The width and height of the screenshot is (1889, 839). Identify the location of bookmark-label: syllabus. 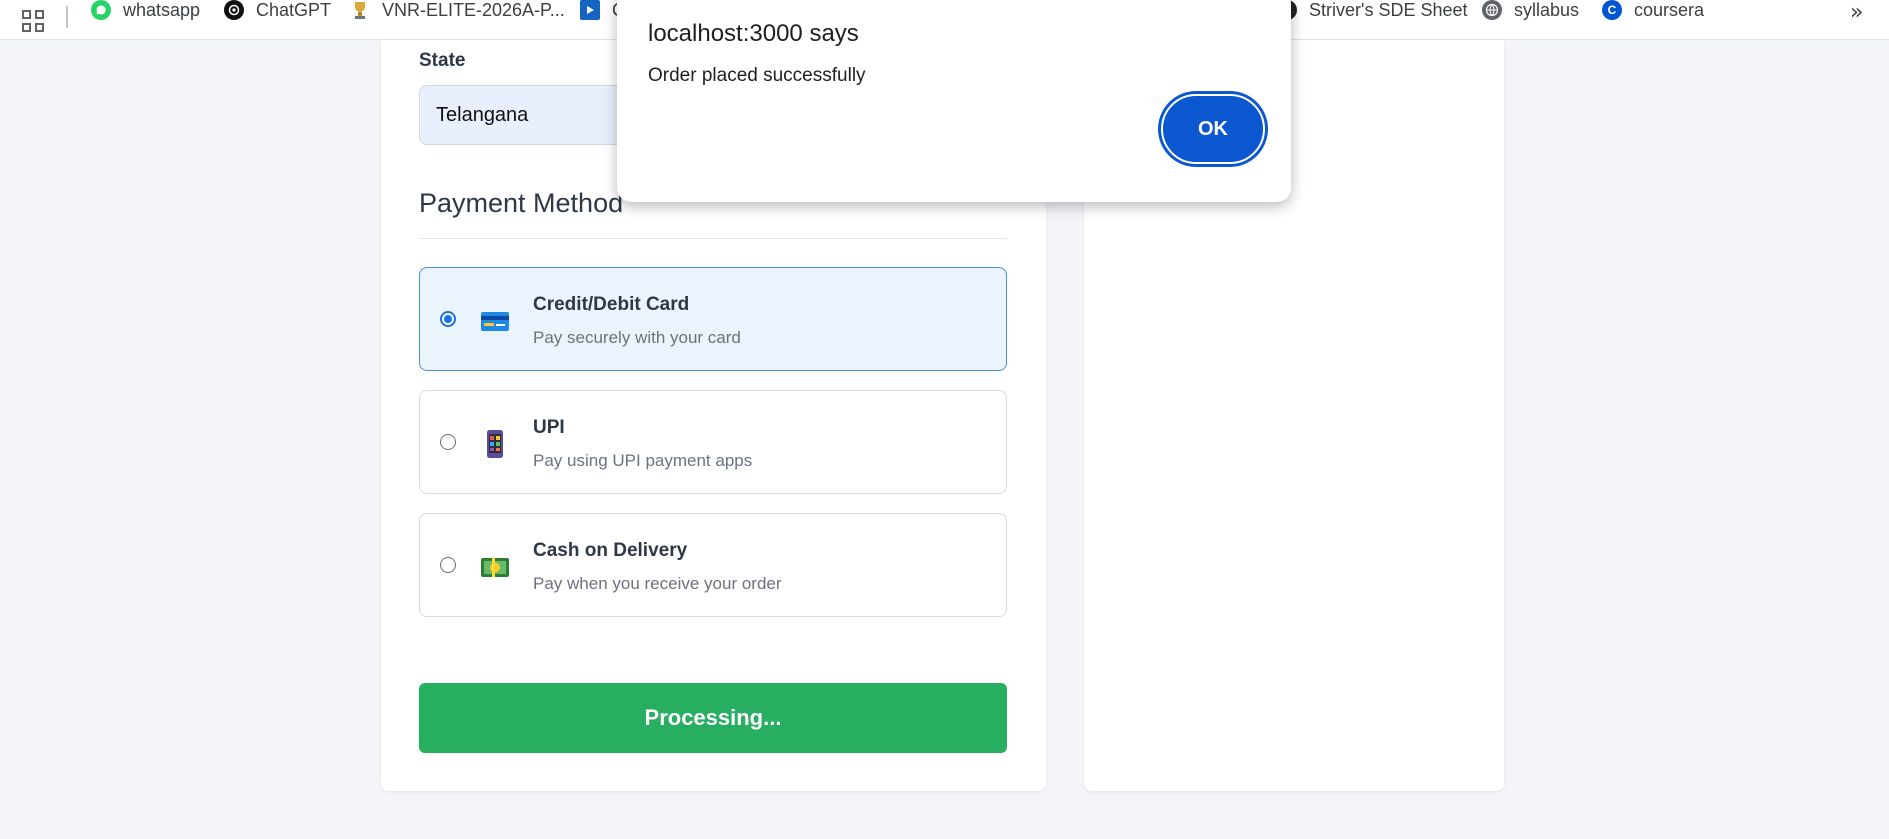
(1547, 10).